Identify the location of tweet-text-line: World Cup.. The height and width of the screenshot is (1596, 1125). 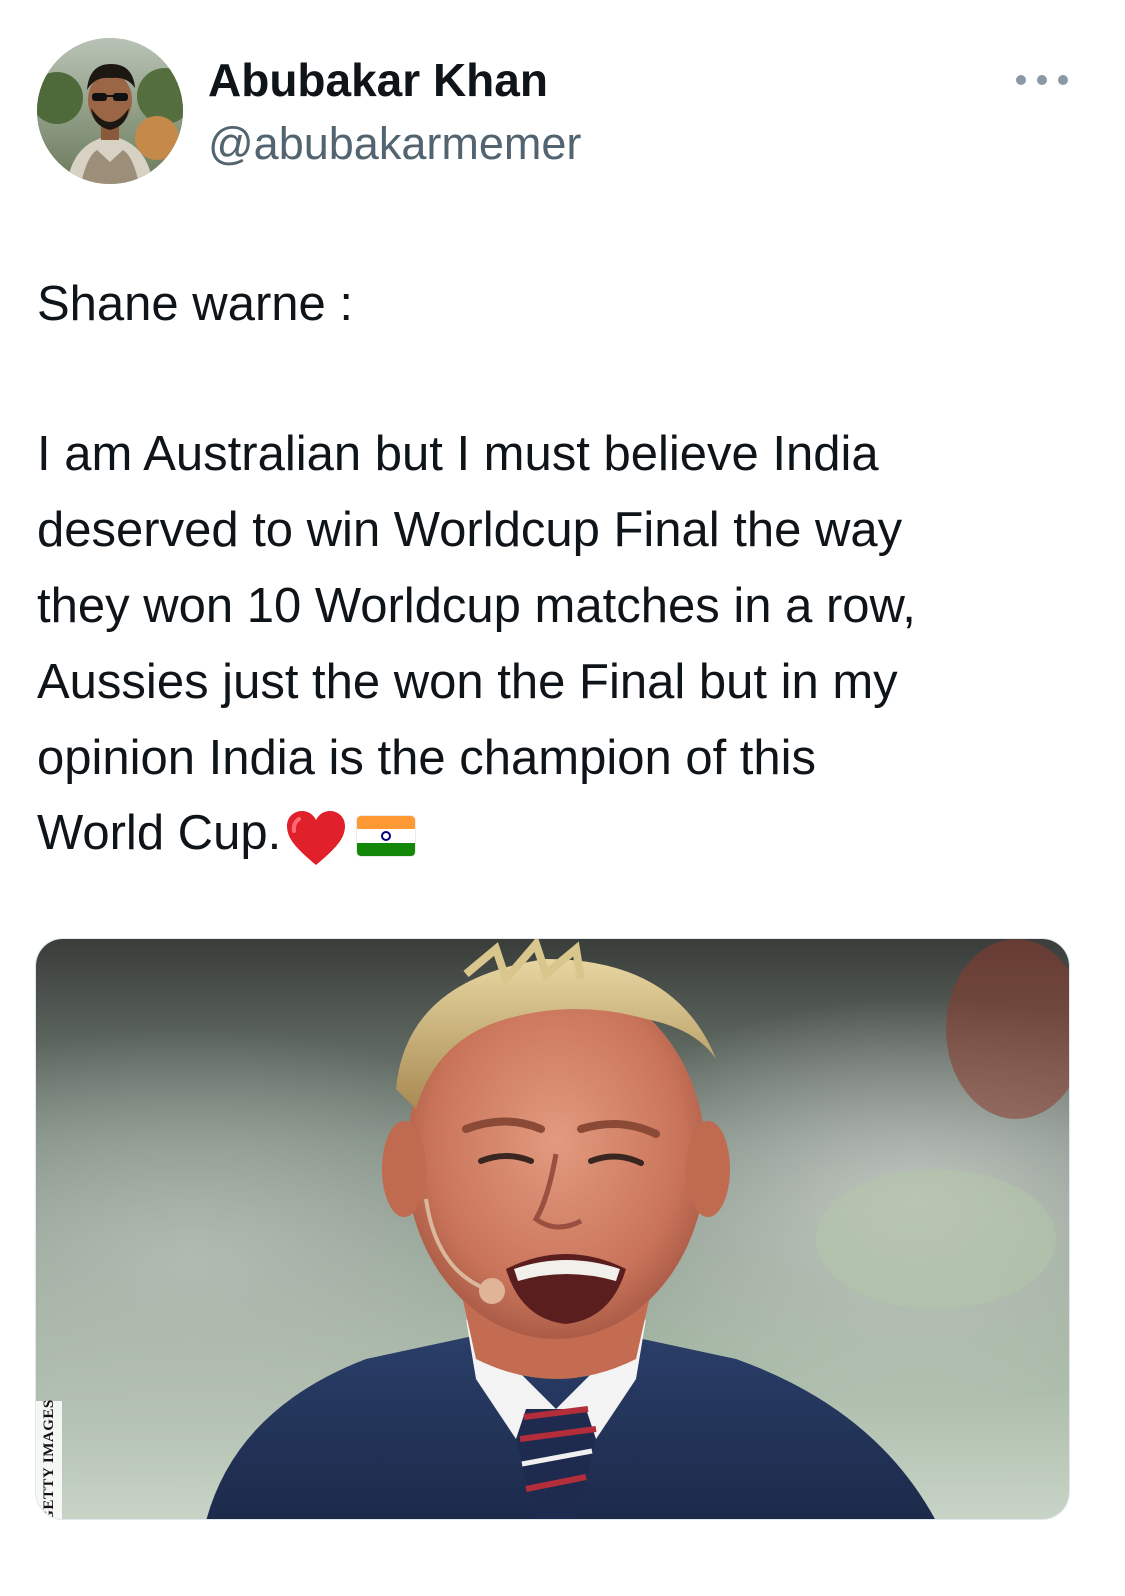
(159, 833).